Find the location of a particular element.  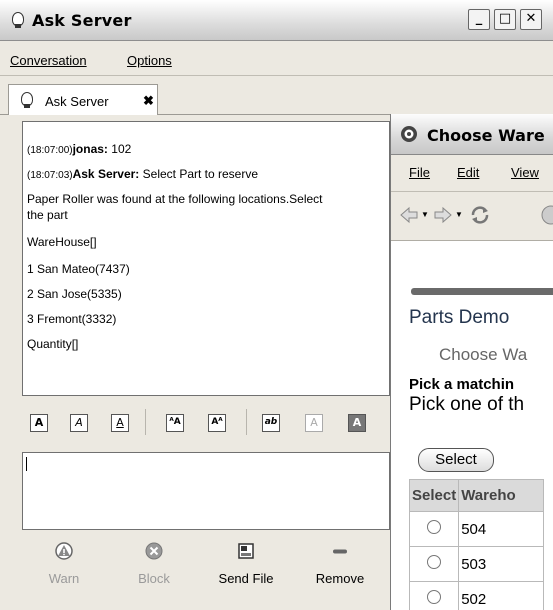

forward-arrow-icon is located at coordinates (443, 215).